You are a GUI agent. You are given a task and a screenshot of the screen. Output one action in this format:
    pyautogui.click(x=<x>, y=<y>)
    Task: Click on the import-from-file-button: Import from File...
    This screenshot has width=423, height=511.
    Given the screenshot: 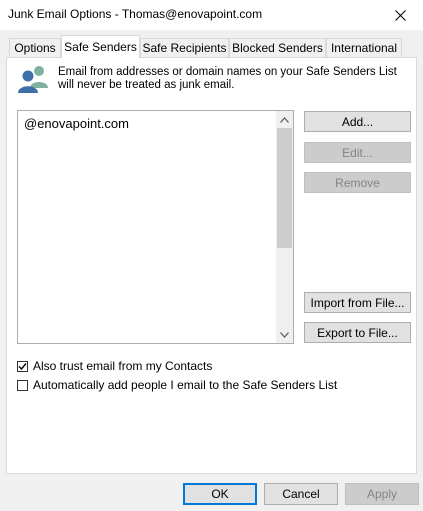 What is the action you would take?
    pyautogui.click(x=357, y=302)
    